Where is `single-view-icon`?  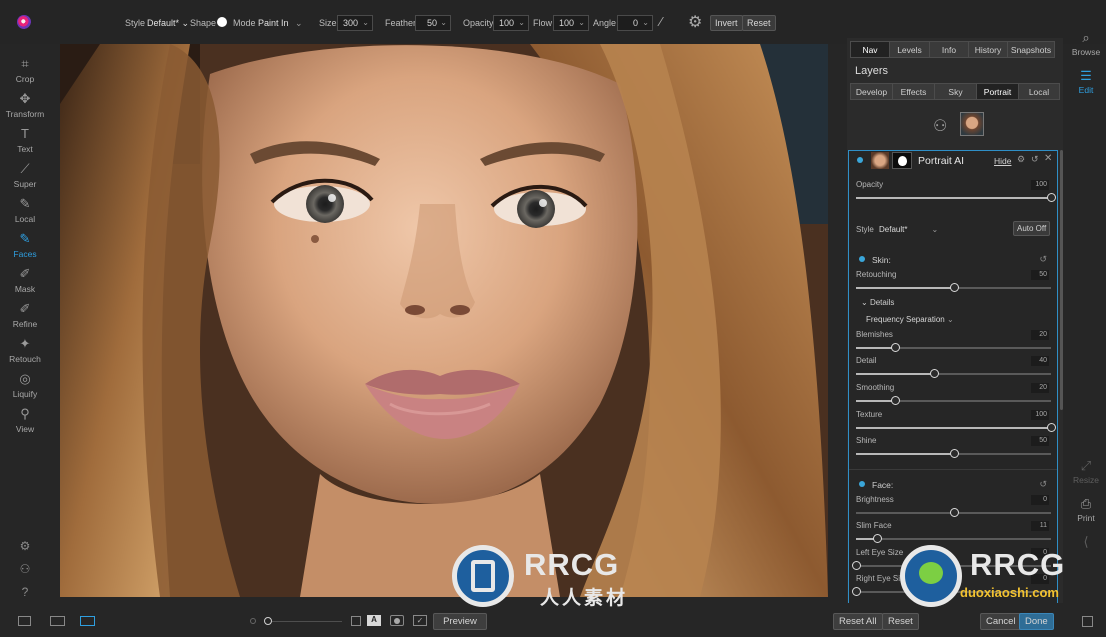 single-view-icon is located at coordinates (87, 621).